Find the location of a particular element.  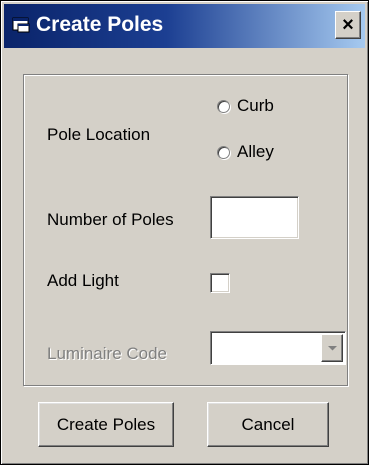

close-button: × is located at coordinates (348, 25).